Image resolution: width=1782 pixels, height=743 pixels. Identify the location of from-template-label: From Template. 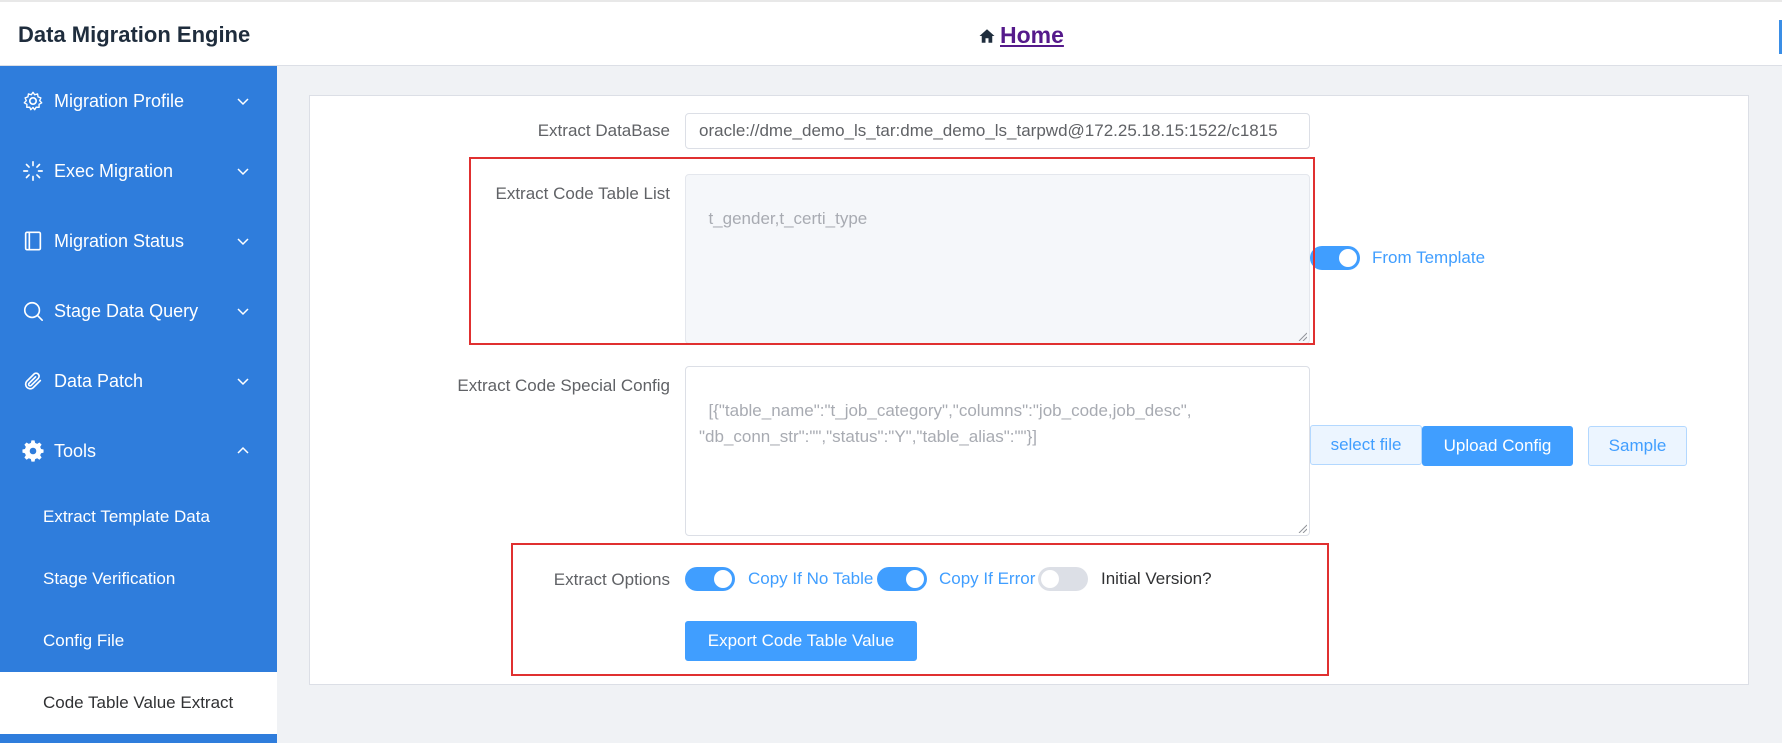
(1428, 258).